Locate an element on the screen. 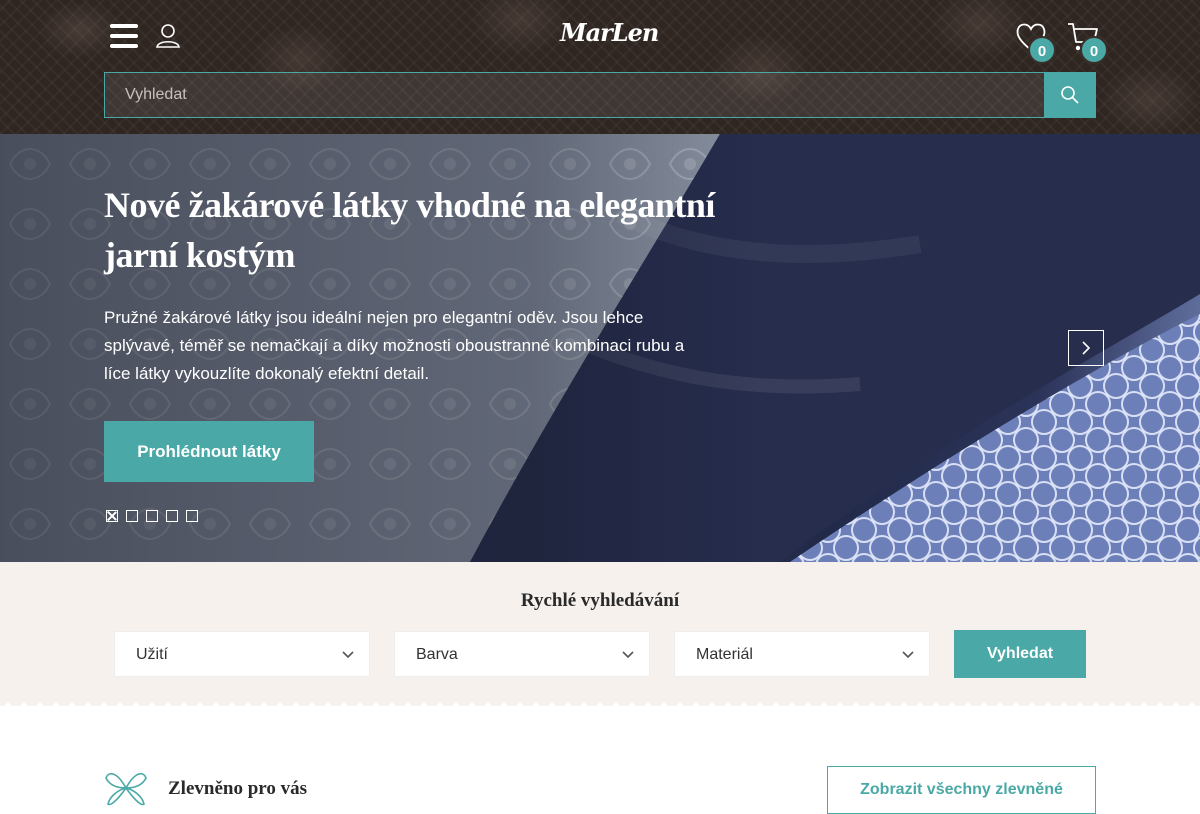 This screenshot has width=1200, height=814. logo: MarLen is located at coordinates (609, 36).